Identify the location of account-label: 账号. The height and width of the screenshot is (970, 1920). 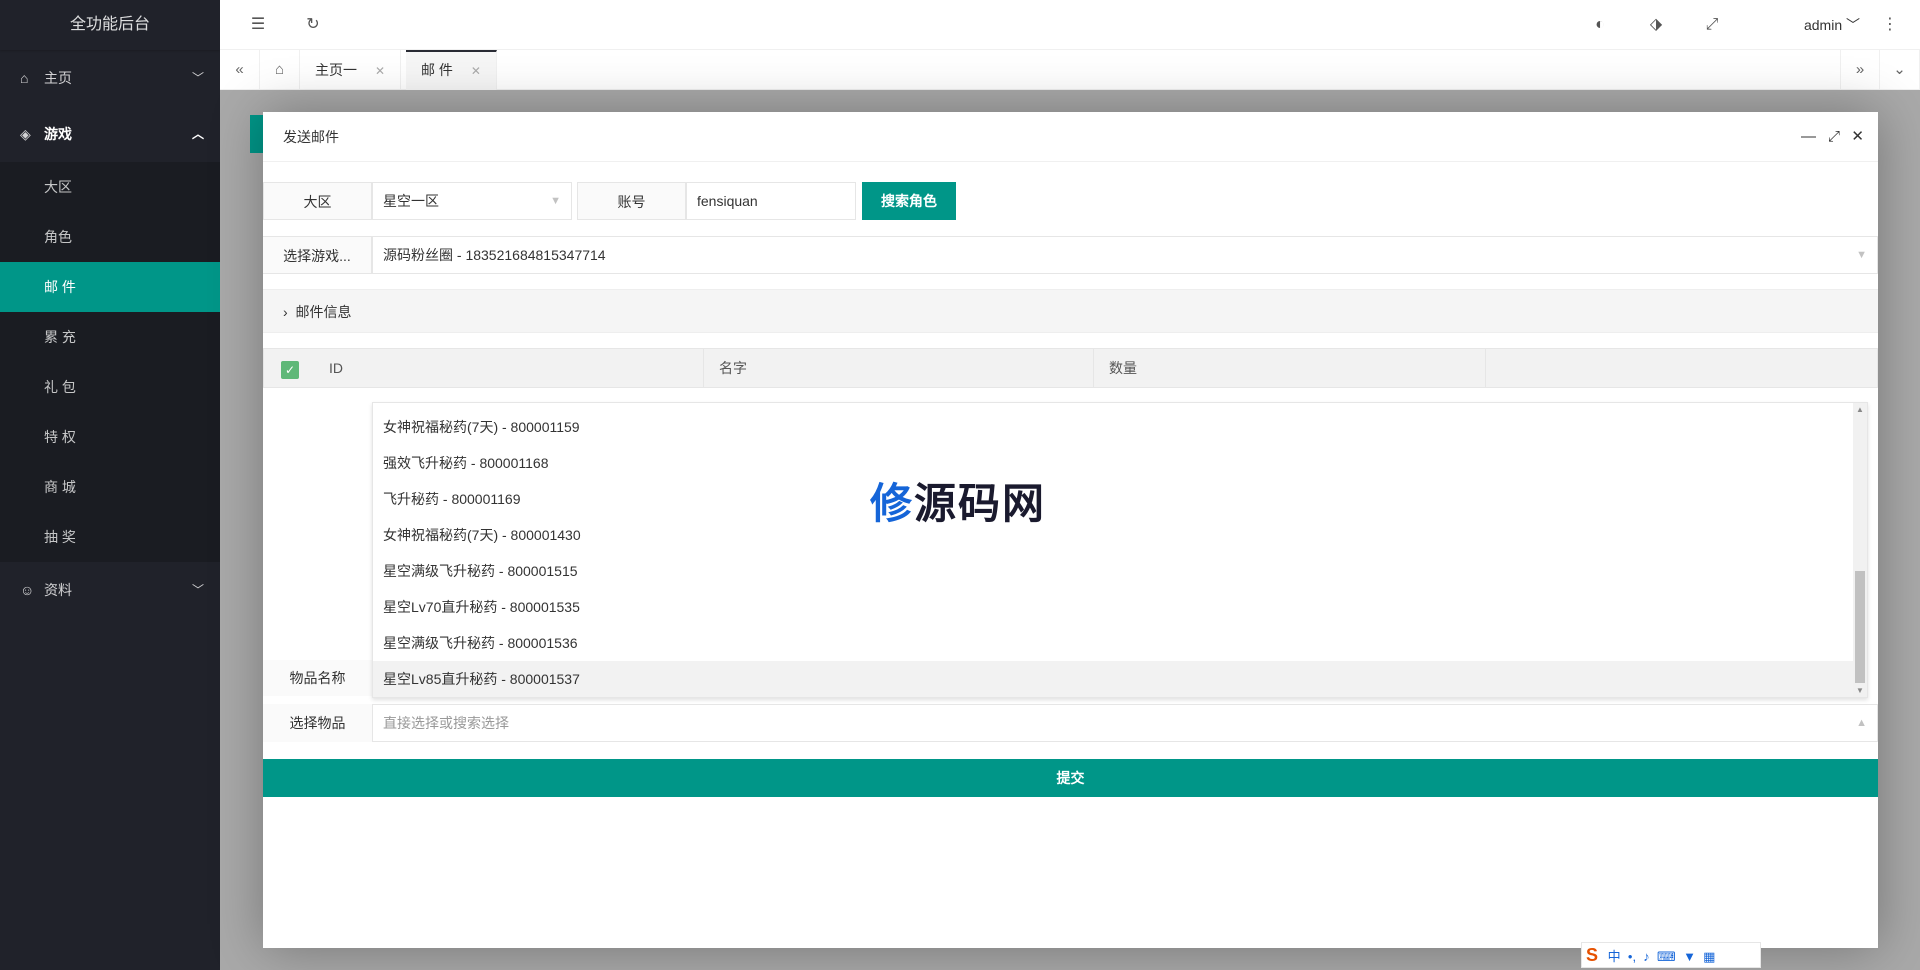
(631, 201).